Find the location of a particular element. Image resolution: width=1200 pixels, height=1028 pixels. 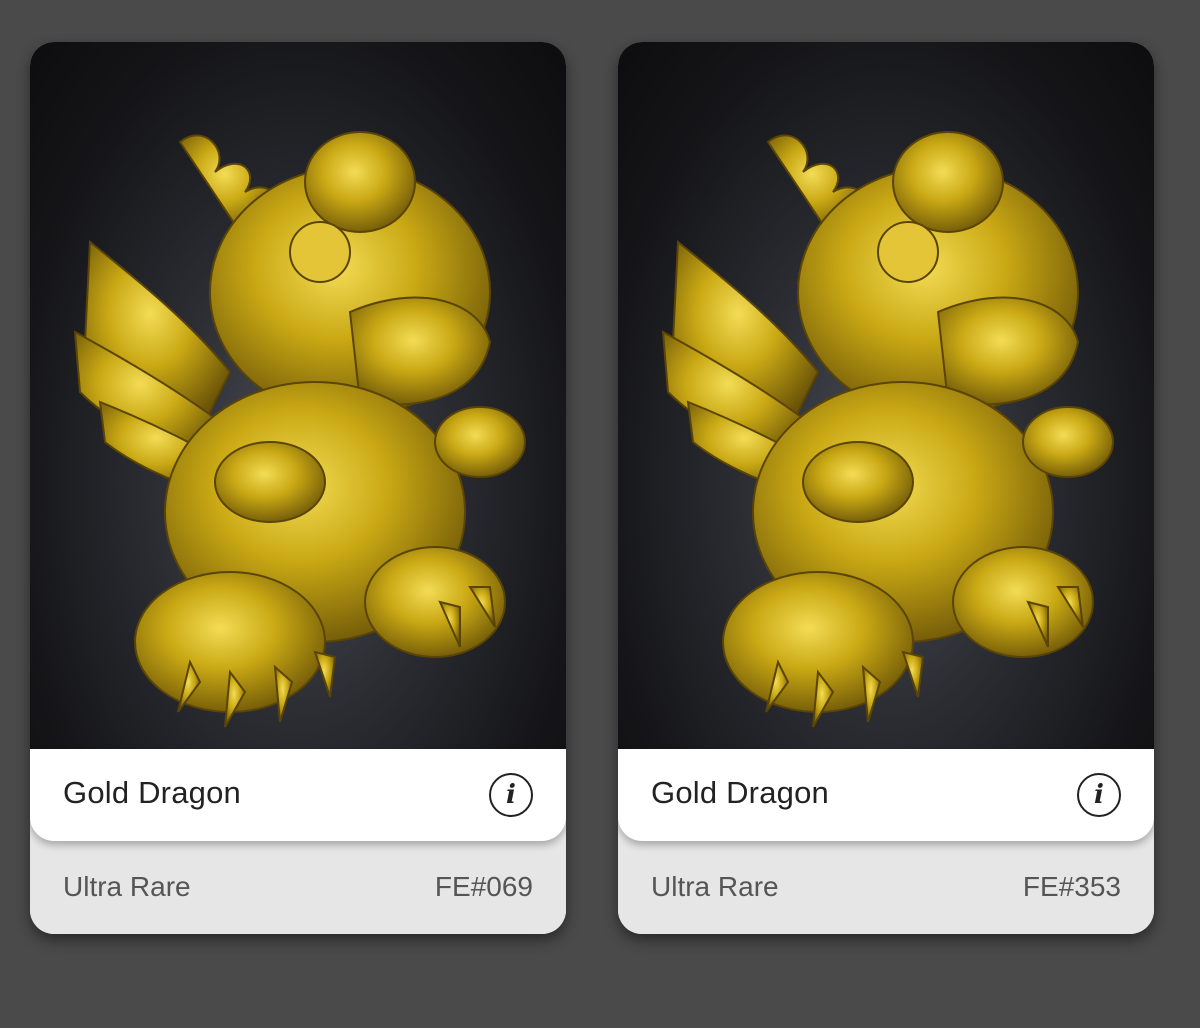

card-meta-row: Ultra Rare FE#353 is located at coordinates (886, 887).